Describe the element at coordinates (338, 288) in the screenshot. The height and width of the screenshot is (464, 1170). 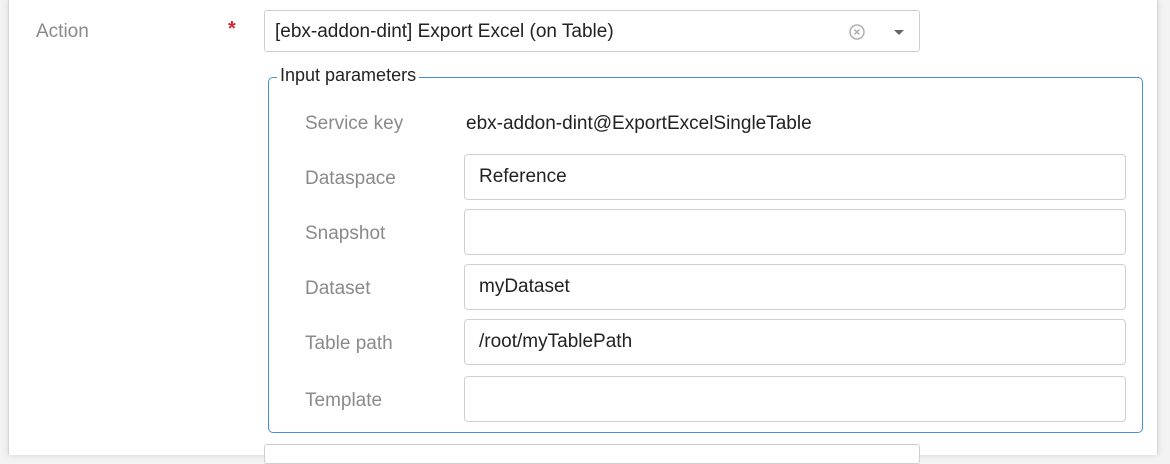
I see `dataset-label: Dataset` at that location.